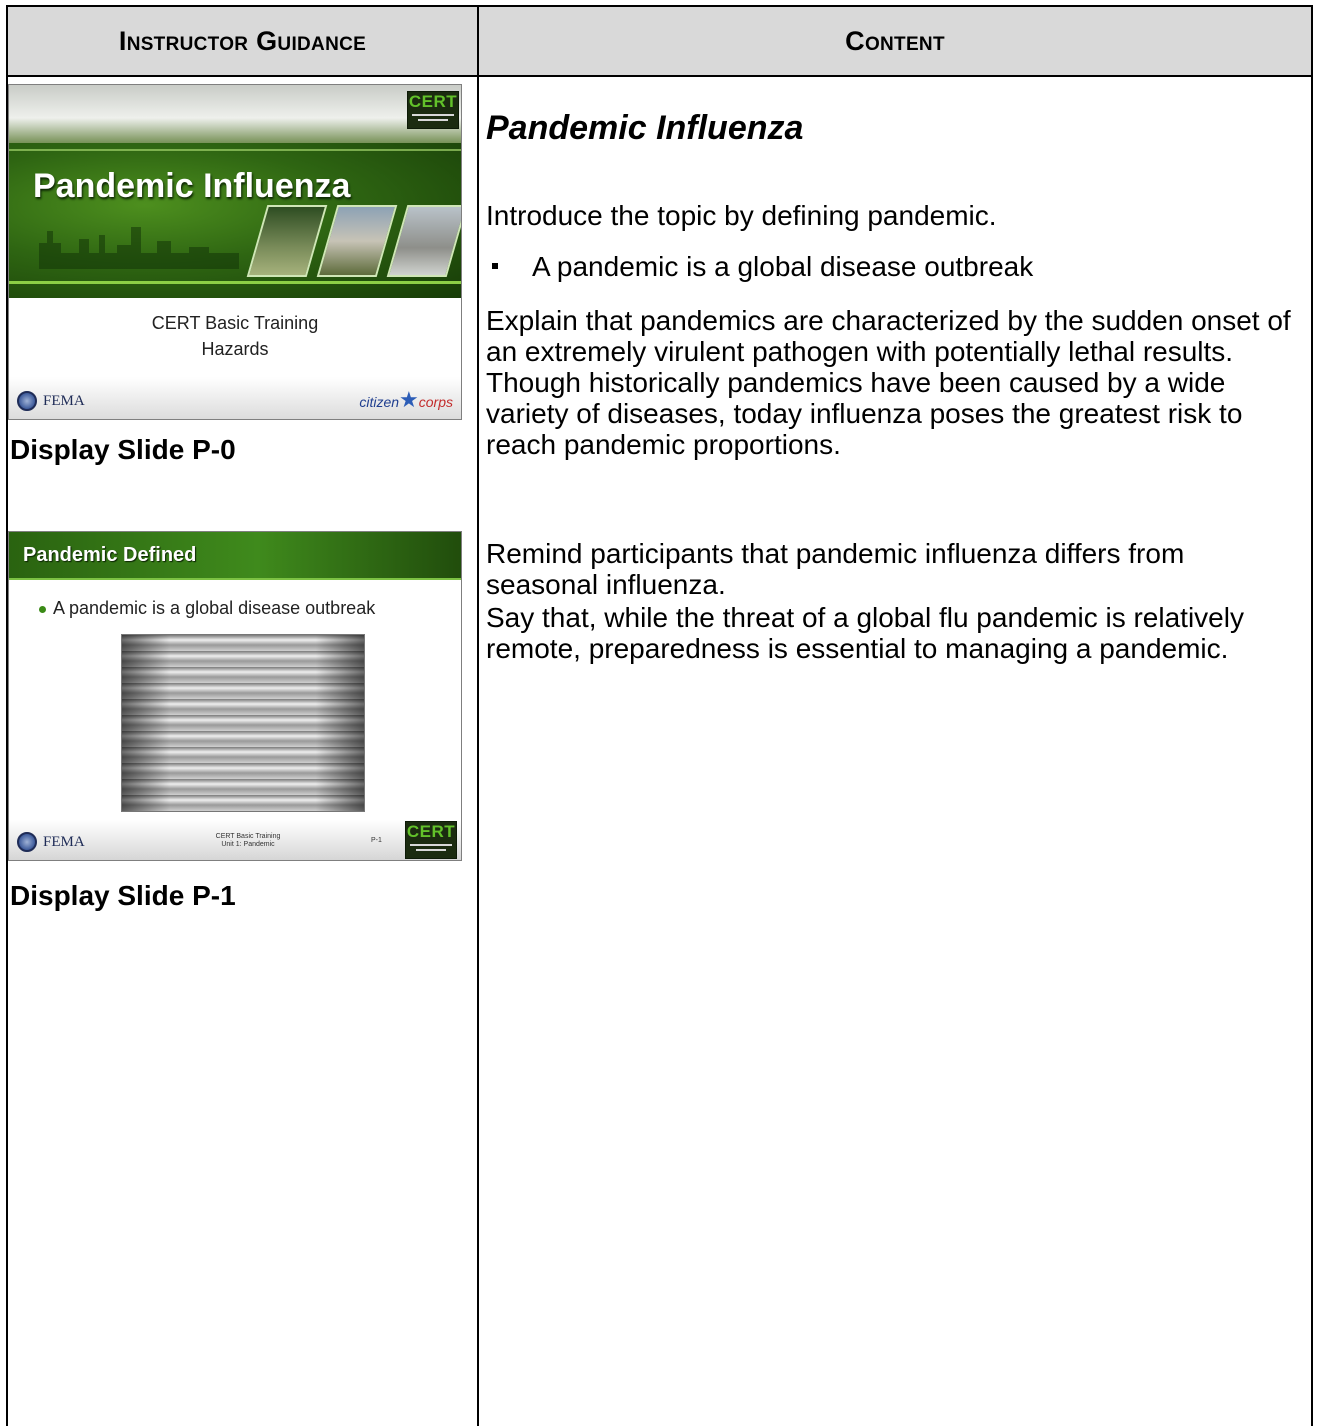  I want to click on column-divider, so click(478, 716).